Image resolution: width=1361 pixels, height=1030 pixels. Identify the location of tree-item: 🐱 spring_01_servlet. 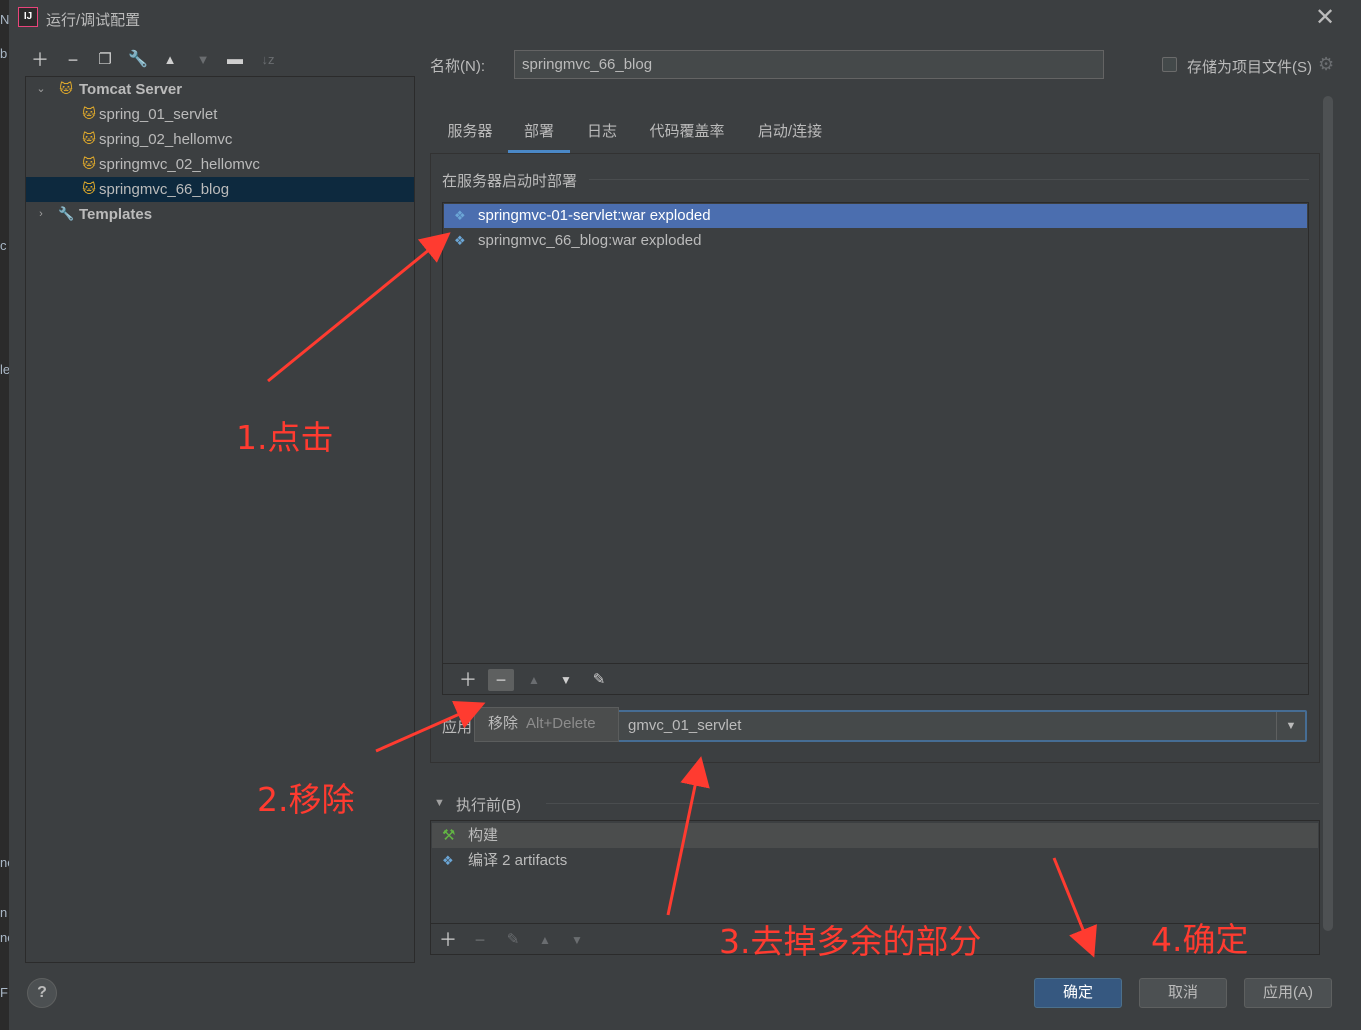
(220, 114).